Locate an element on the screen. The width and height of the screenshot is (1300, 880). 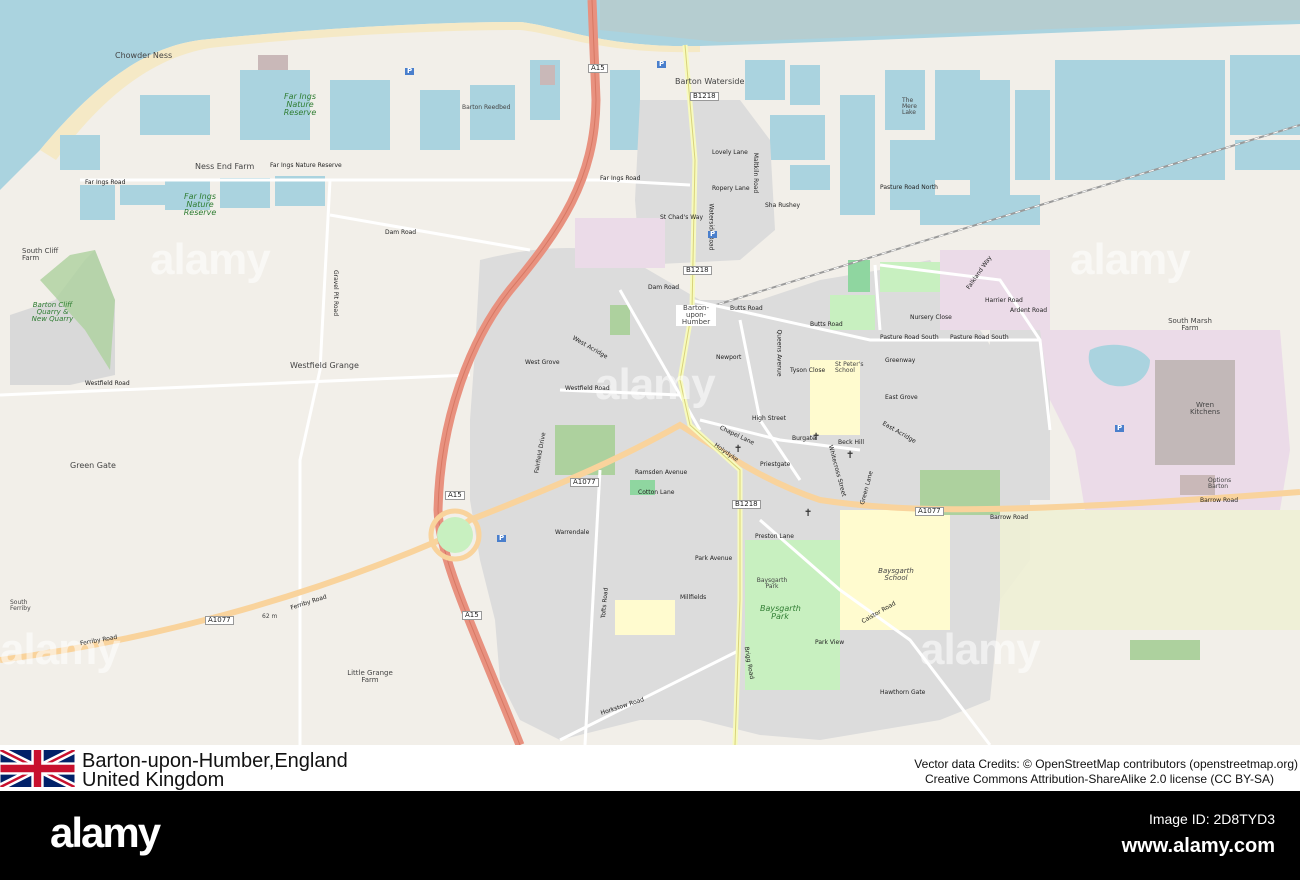
road-label: St Chad's Way is located at coordinates (682, 217).